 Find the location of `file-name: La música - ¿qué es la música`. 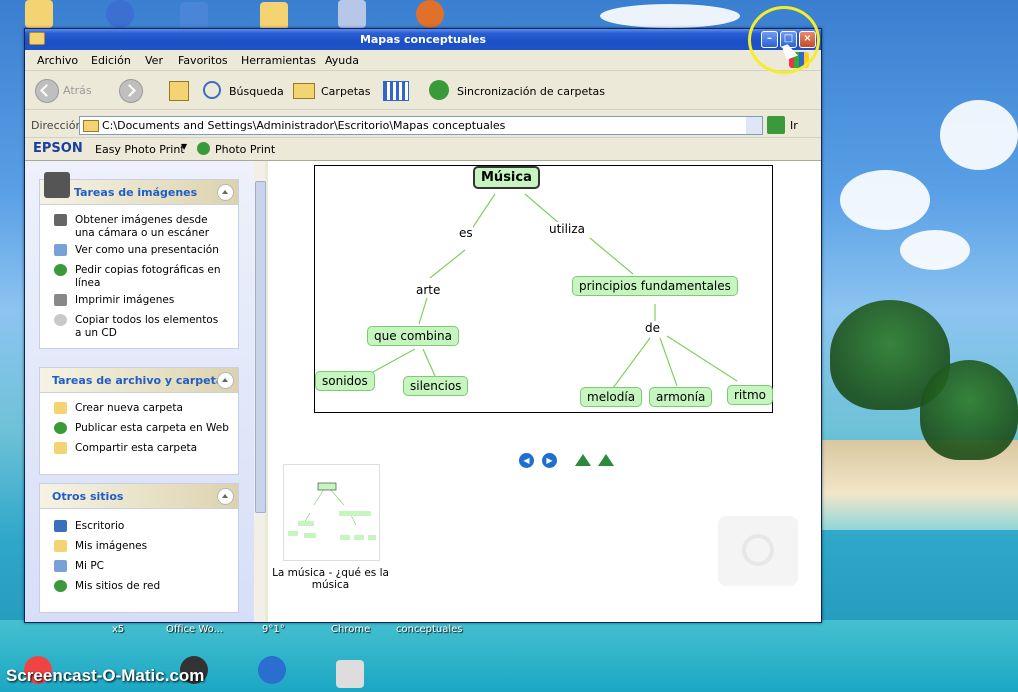

file-name: La música - ¿qué es la música is located at coordinates (330, 579).